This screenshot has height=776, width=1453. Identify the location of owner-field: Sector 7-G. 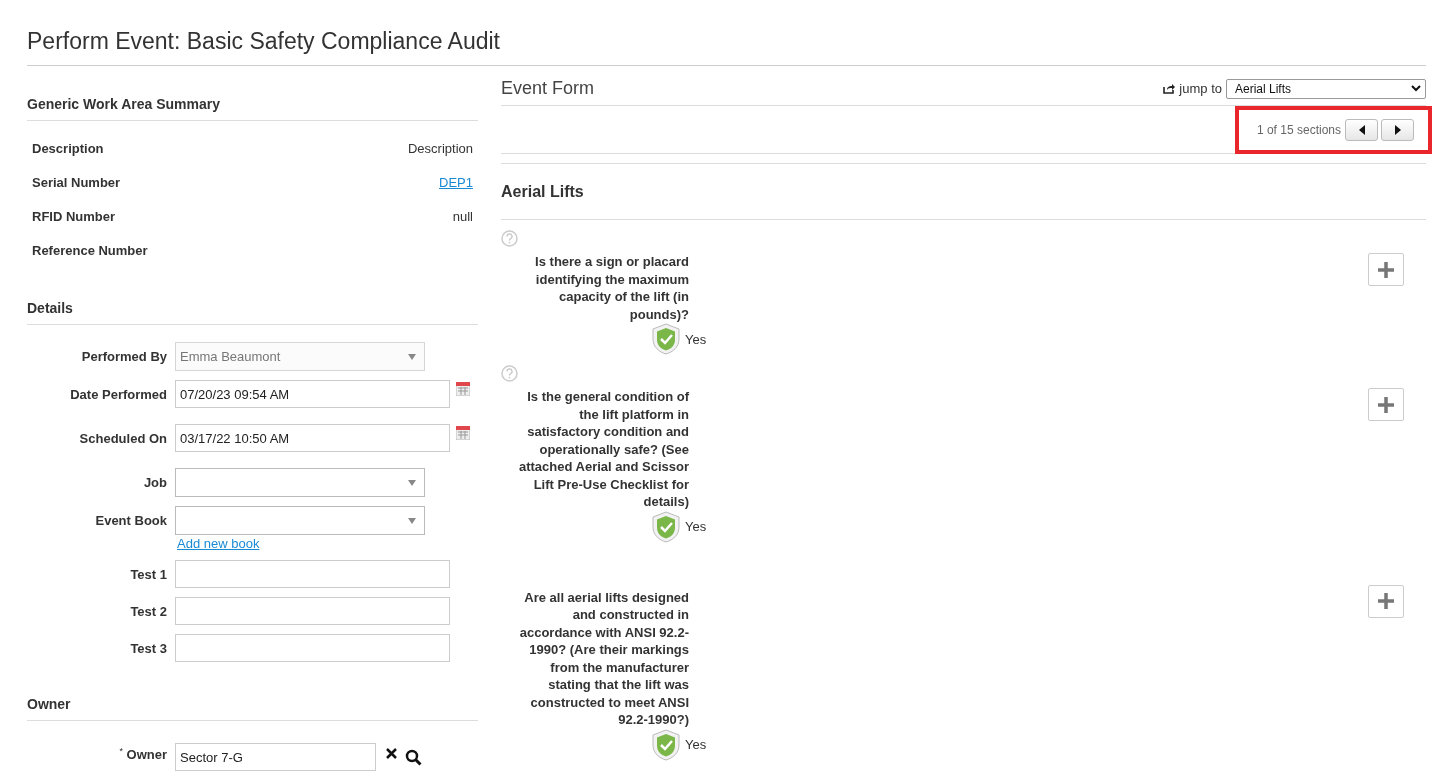
(275, 757).